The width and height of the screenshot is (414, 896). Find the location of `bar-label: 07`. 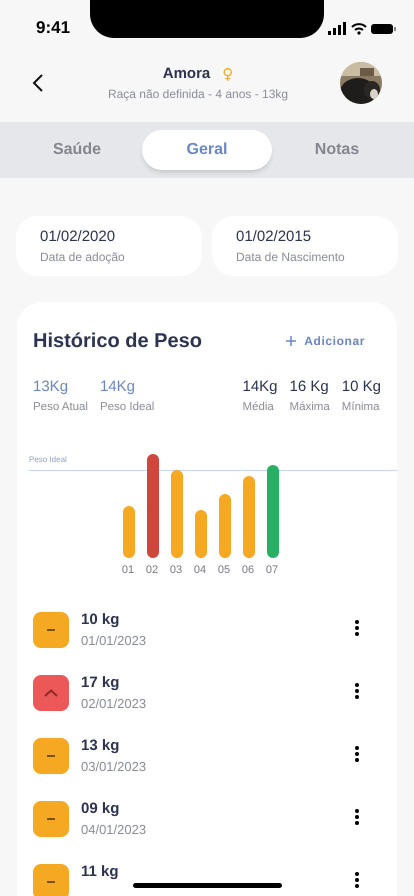

bar-label: 07 is located at coordinates (272, 570).